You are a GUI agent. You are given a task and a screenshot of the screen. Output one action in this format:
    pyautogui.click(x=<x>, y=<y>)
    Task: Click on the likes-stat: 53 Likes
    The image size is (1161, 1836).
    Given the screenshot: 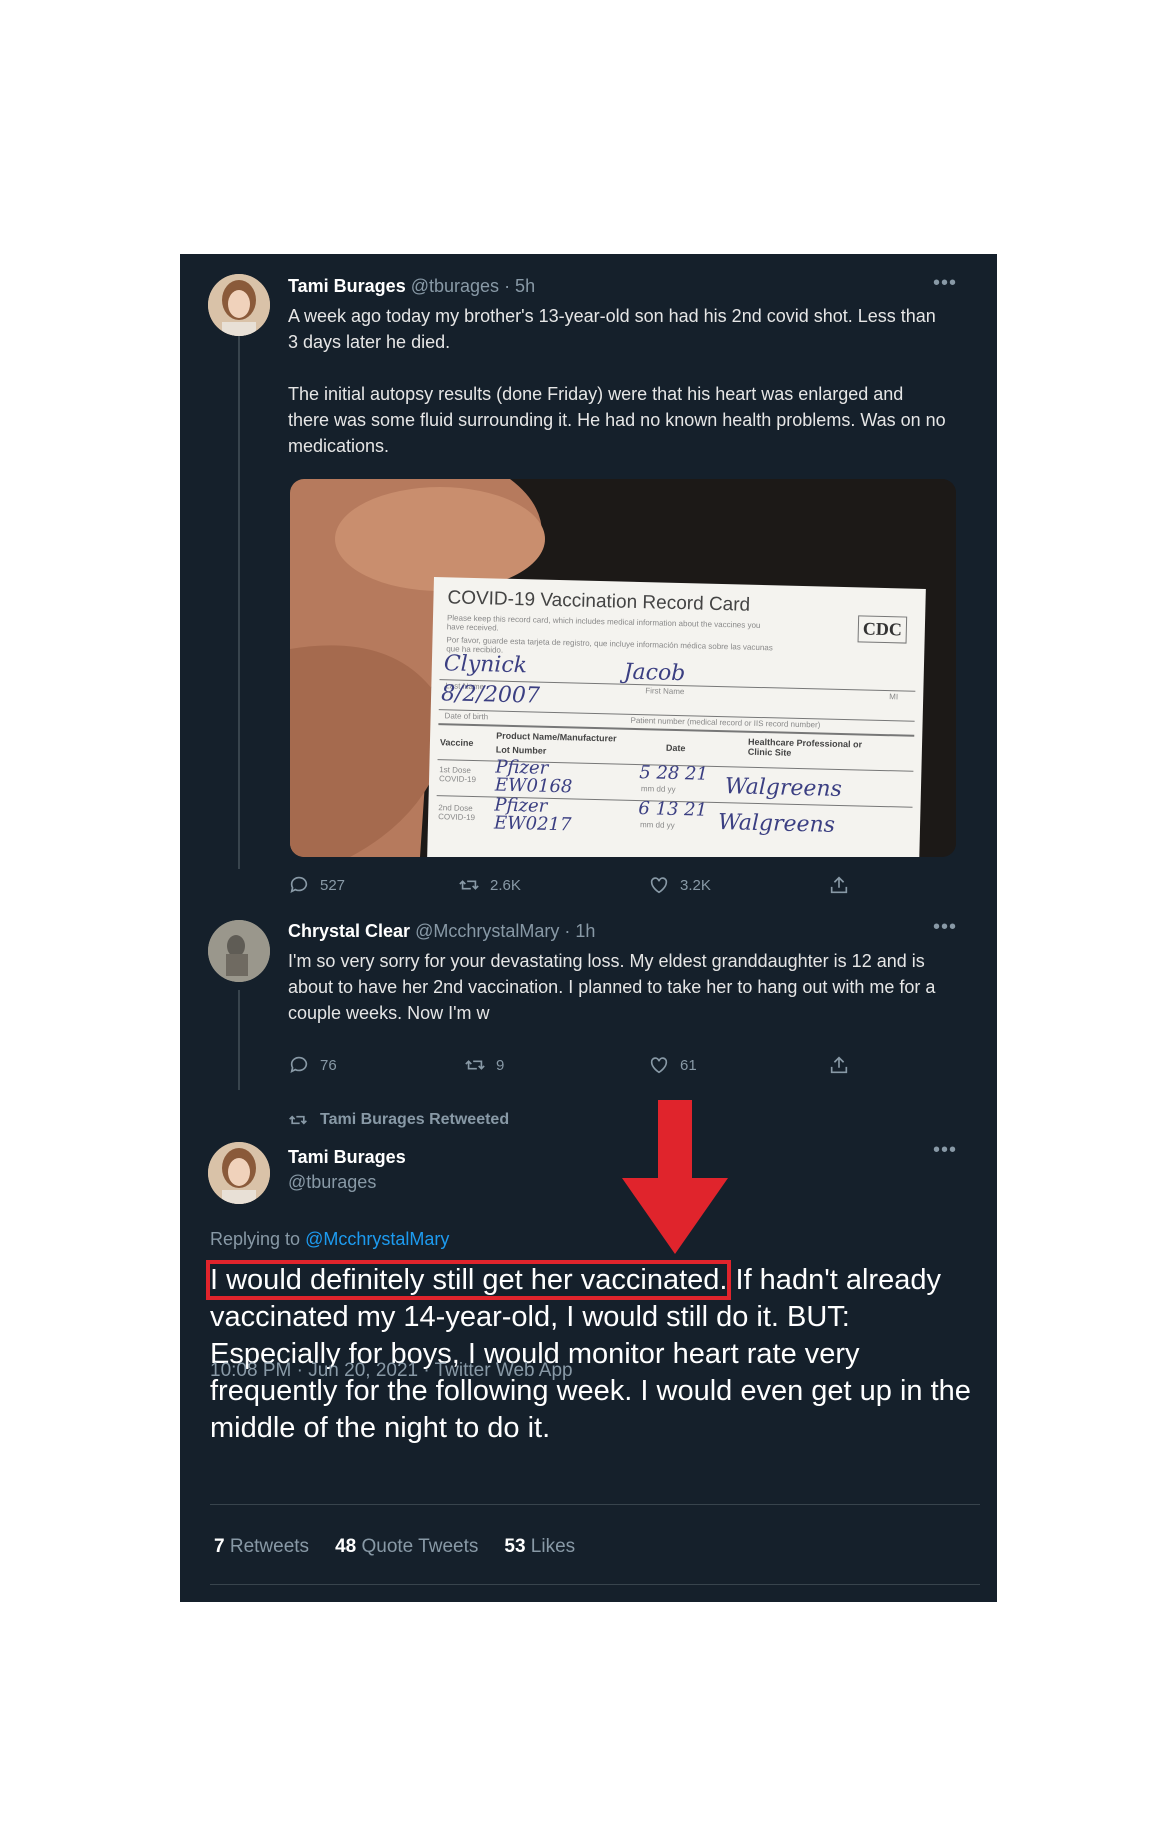 What is the action you would take?
    pyautogui.click(x=539, y=1547)
    